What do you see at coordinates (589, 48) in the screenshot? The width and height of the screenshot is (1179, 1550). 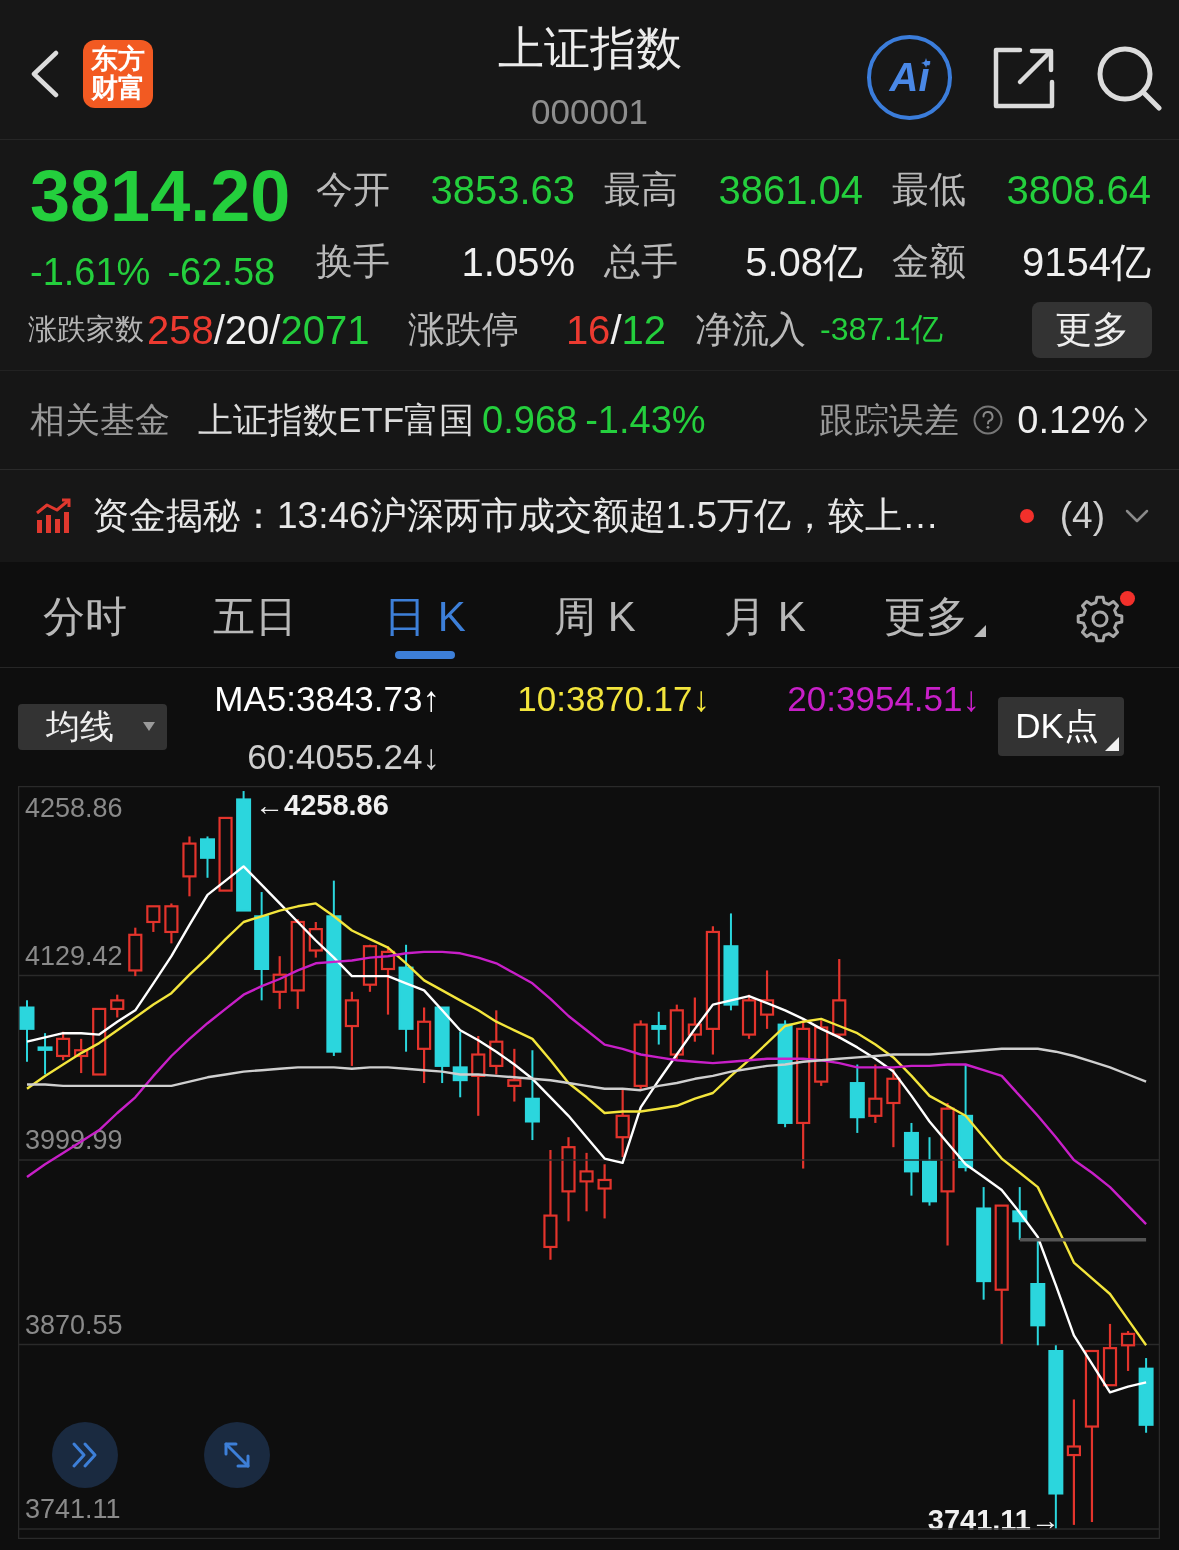 I see `index-title: 上证指数` at bounding box center [589, 48].